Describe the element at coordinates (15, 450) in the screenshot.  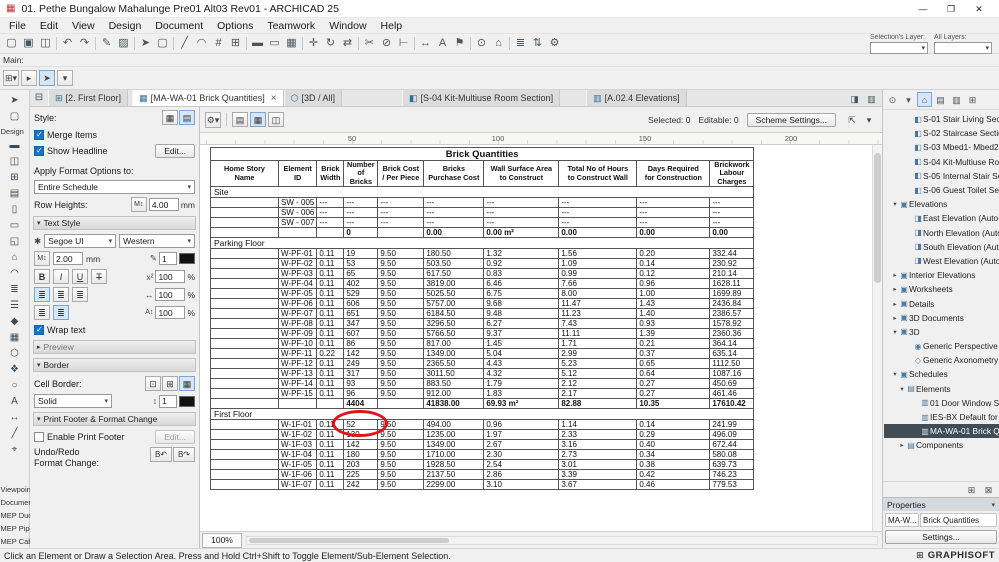
I see `camera-tool-icon: ⌖` at that location.